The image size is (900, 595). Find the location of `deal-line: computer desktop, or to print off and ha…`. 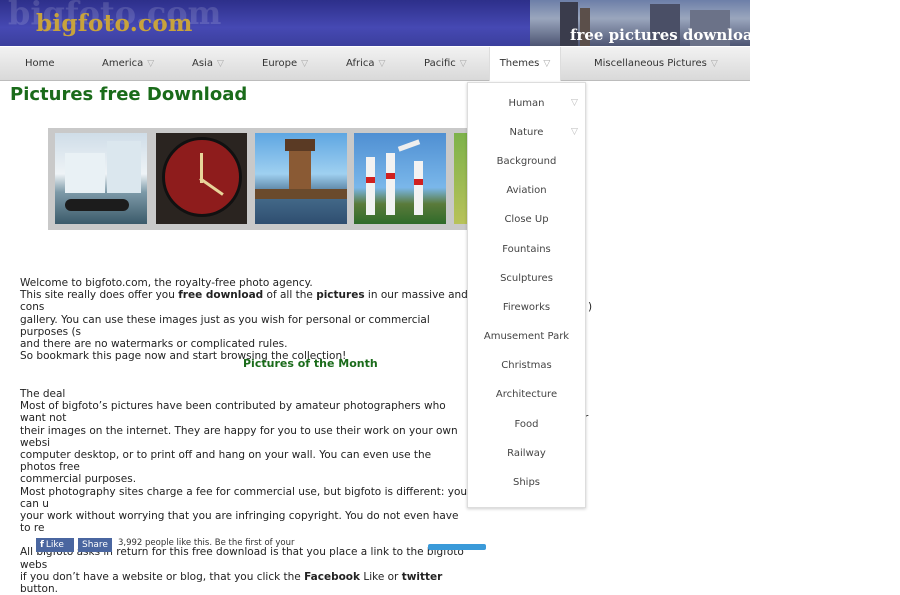

deal-line: computer desktop, or to print off and ha… is located at coordinates (226, 461).